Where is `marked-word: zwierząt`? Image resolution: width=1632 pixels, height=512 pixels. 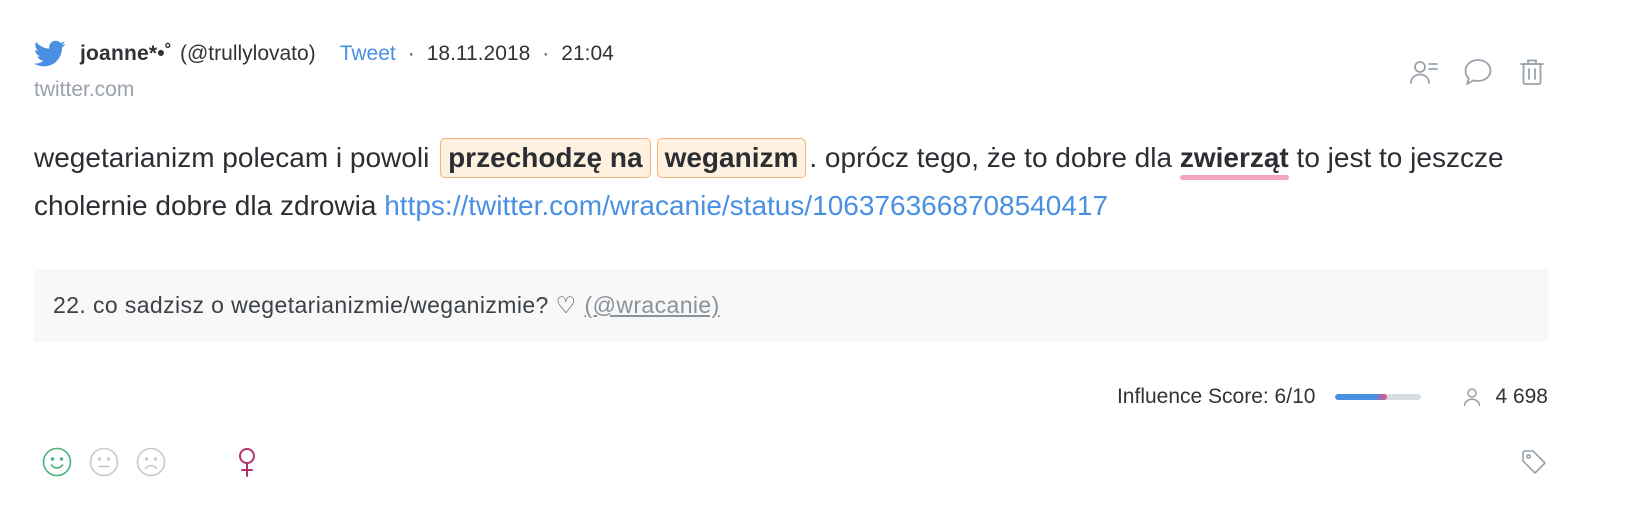 marked-word: zwierząt is located at coordinates (1234, 158).